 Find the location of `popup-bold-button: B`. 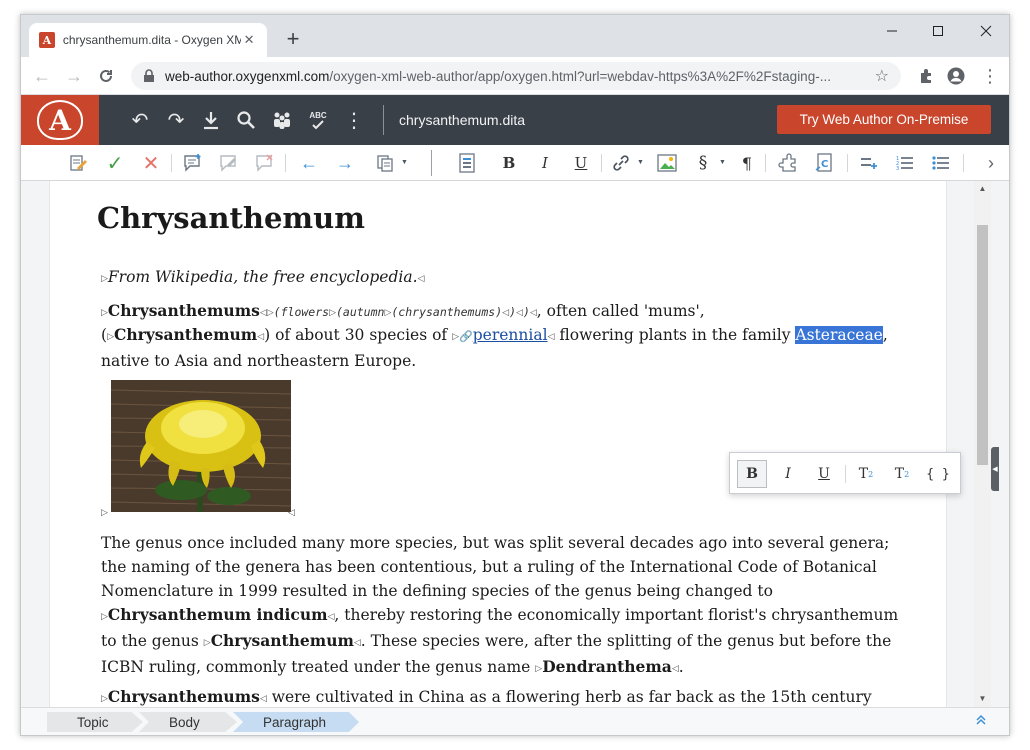

popup-bold-button: B is located at coordinates (752, 474).